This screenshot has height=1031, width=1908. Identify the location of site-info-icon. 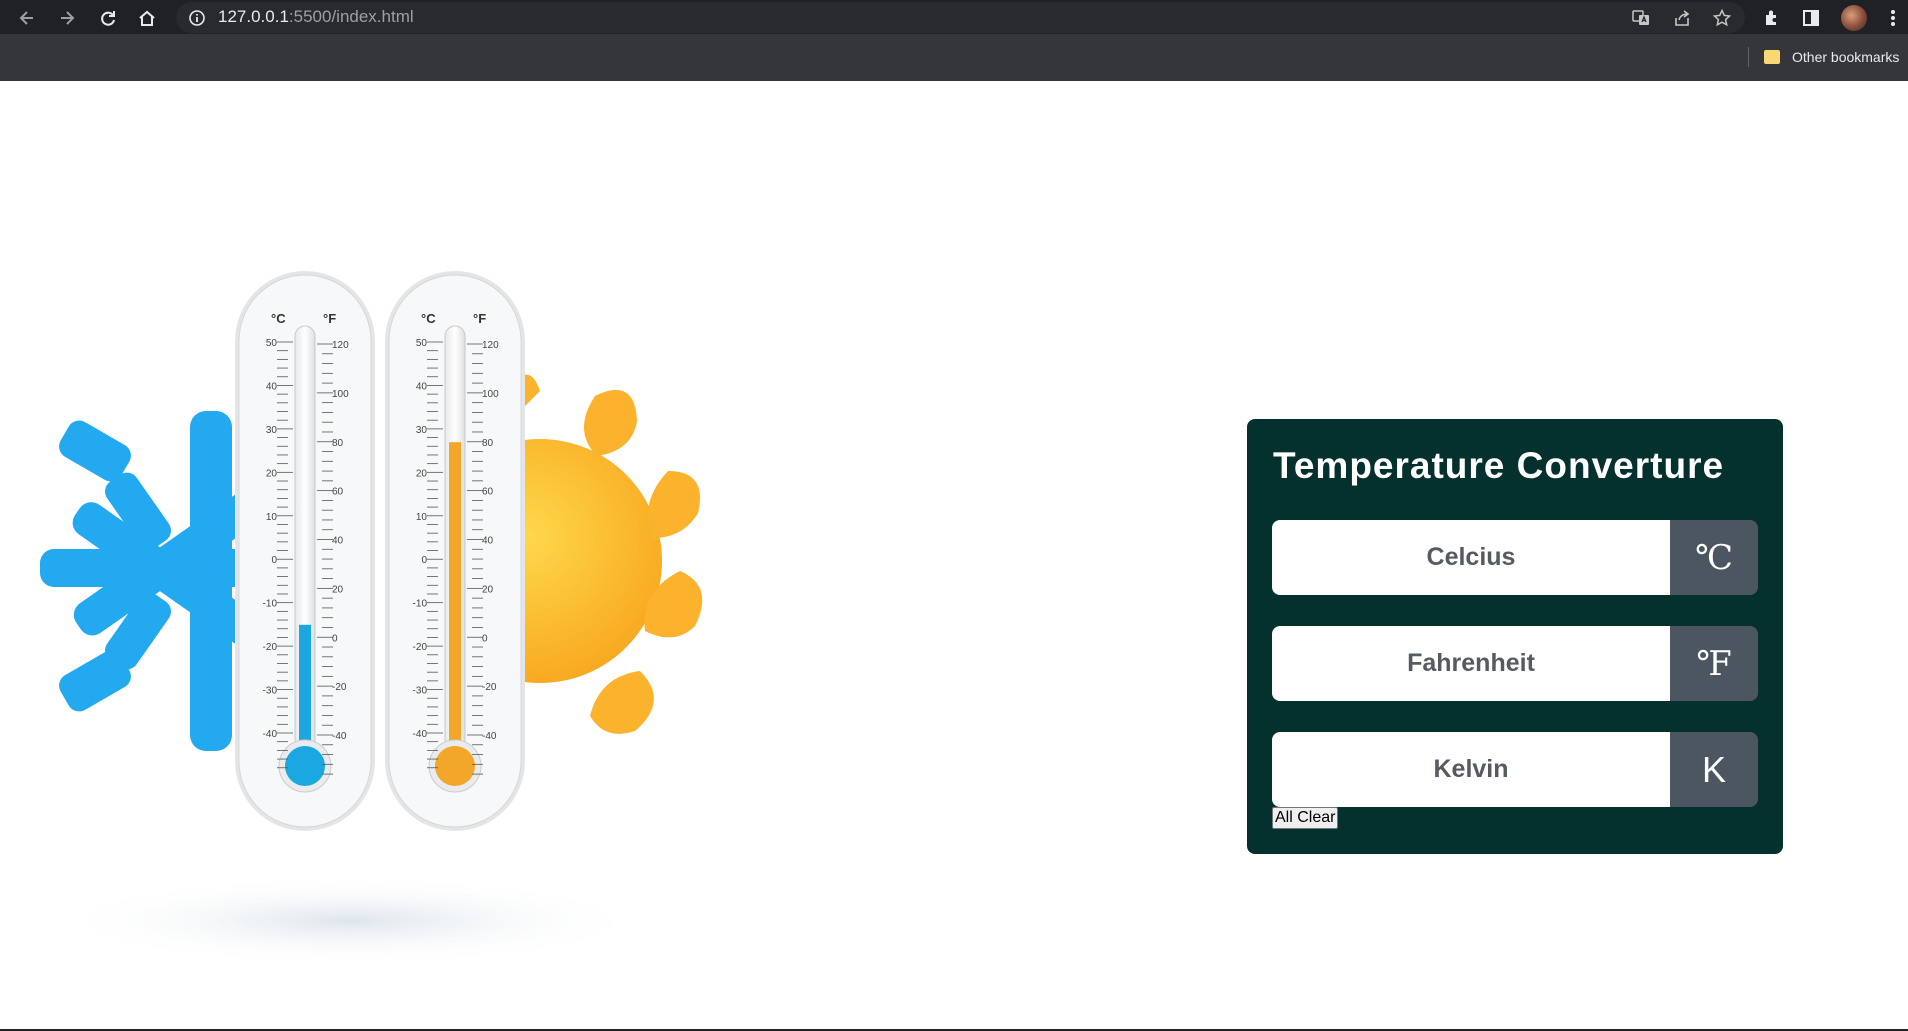
(197, 18).